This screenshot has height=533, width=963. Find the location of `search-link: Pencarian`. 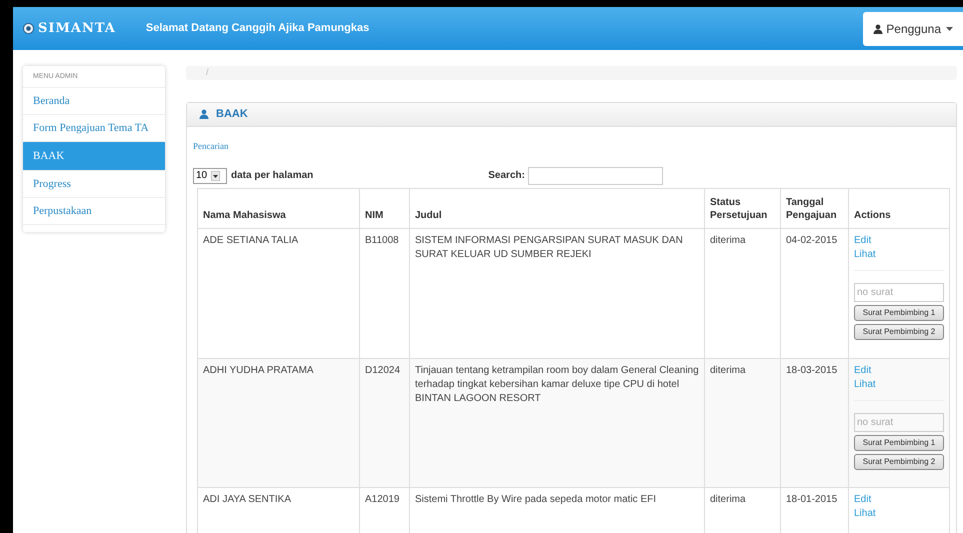

search-link: Pencarian is located at coordinates (210, 145).